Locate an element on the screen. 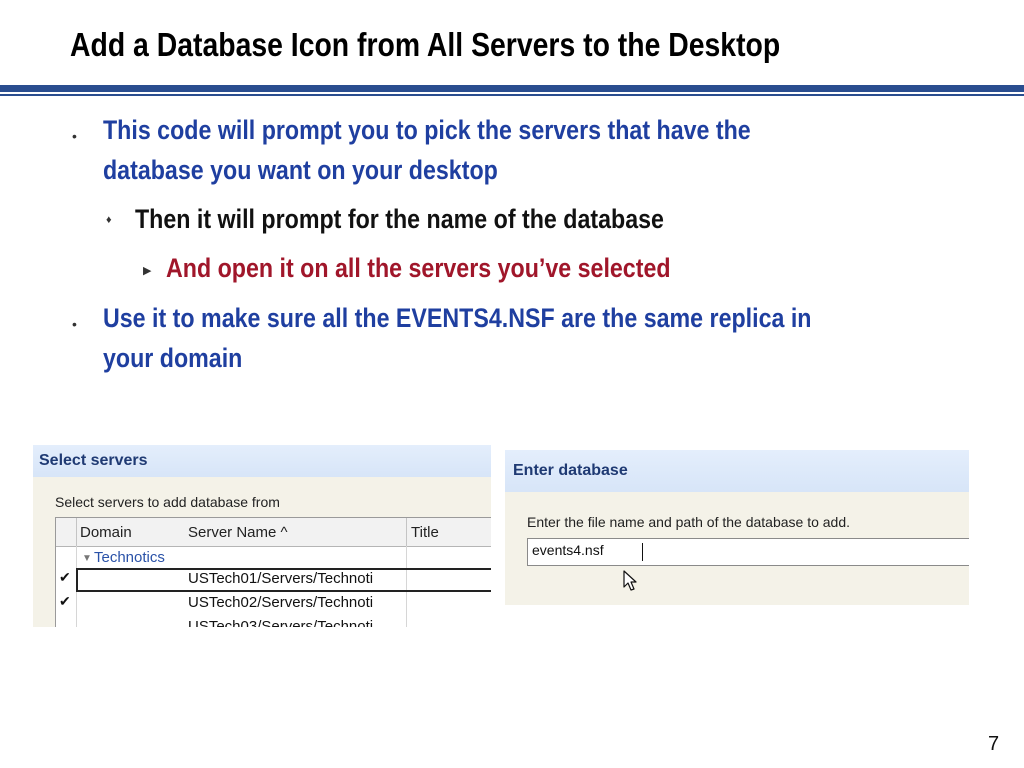 The image size is (1024, 768). servers-table-header: Domain Server Name ^ Title is located at coordinates (273, 532).